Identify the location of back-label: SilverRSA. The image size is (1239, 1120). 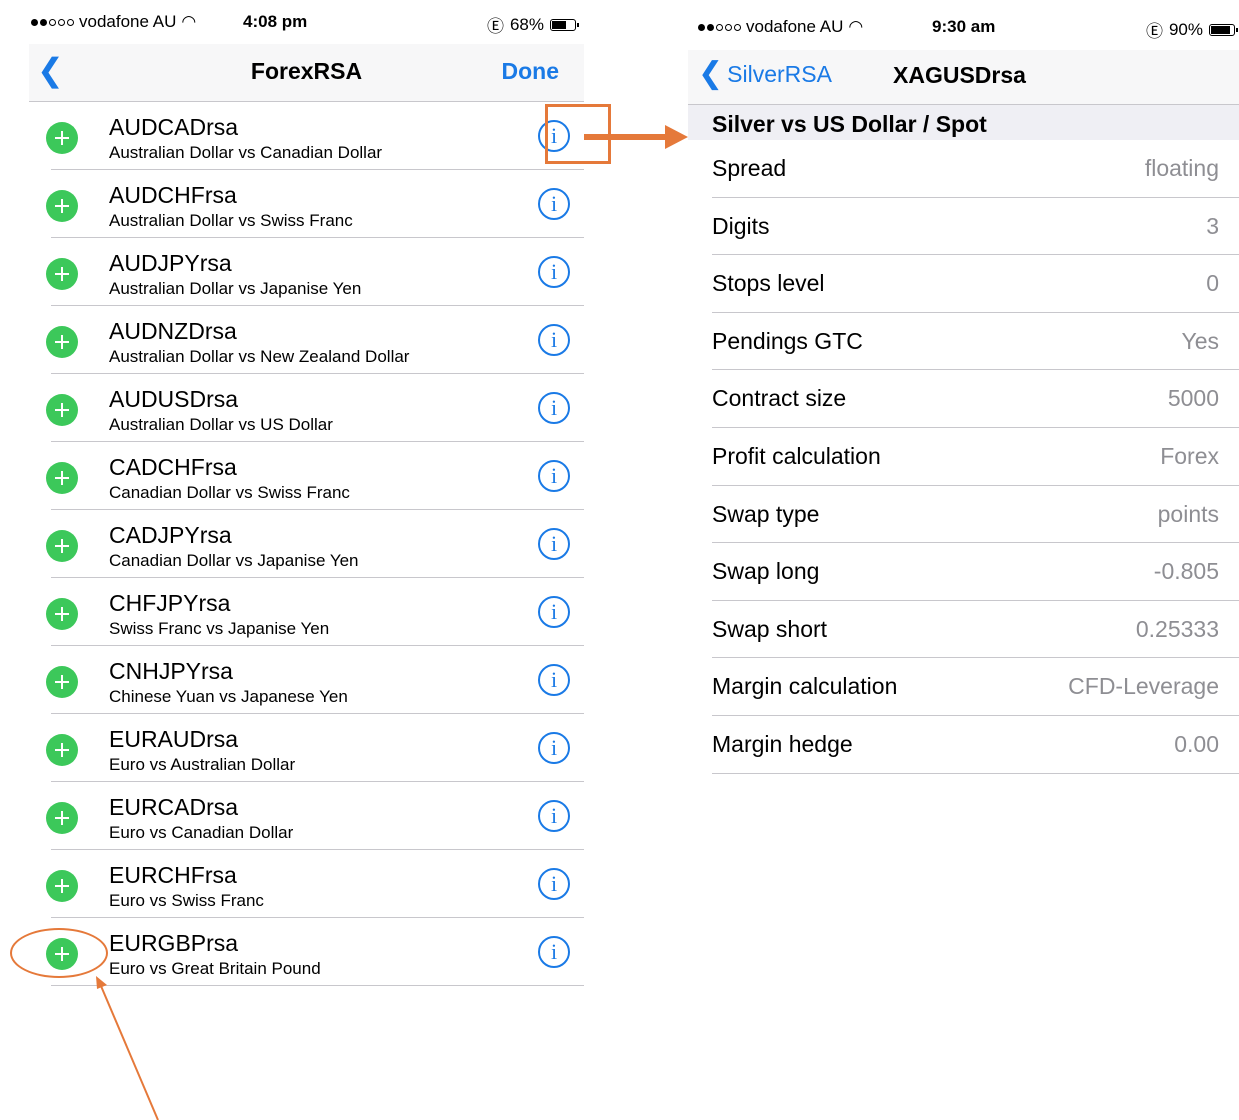
(779, 73).